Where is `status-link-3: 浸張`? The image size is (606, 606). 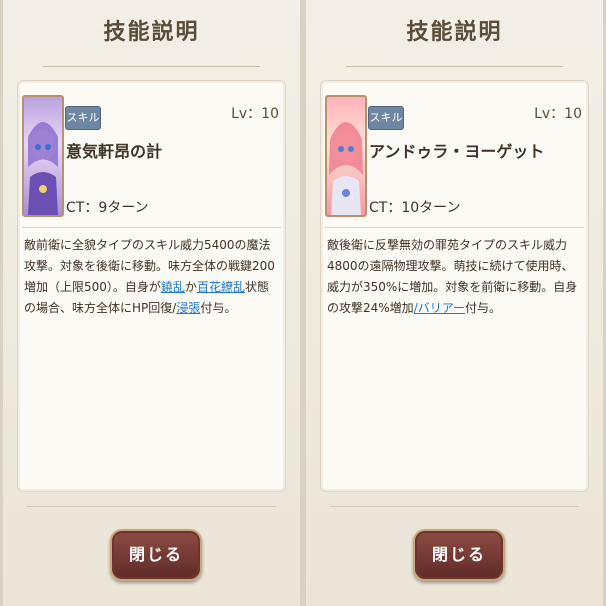
status-link-3: 浸張 is located at coordinates (188, 308).